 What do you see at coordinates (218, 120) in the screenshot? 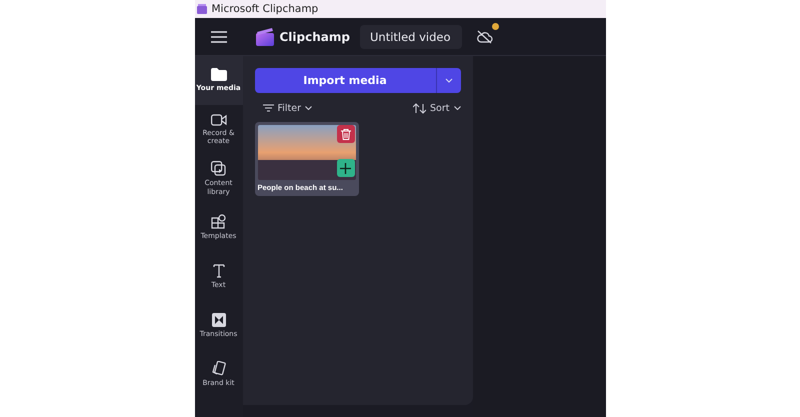
I see `video-camera-icon` at bounding box center [218, 120].